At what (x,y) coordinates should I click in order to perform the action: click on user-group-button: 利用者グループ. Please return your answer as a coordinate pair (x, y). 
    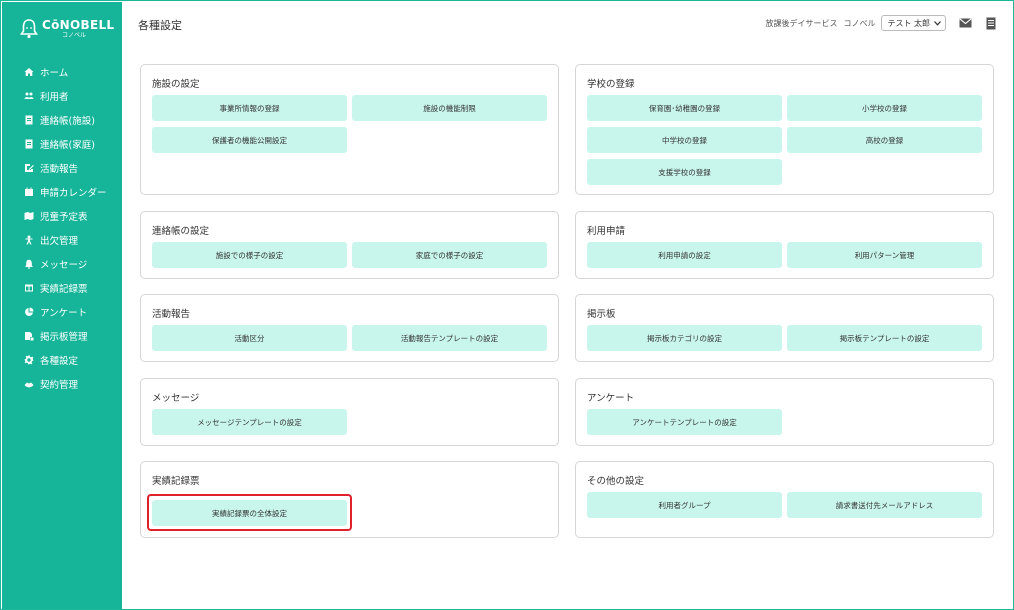
    Looking at the image, I should click on (684, 505).